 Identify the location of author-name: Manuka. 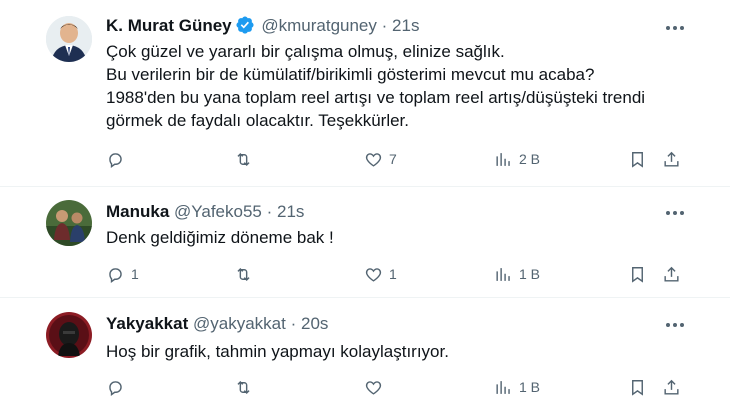
(137, 211).